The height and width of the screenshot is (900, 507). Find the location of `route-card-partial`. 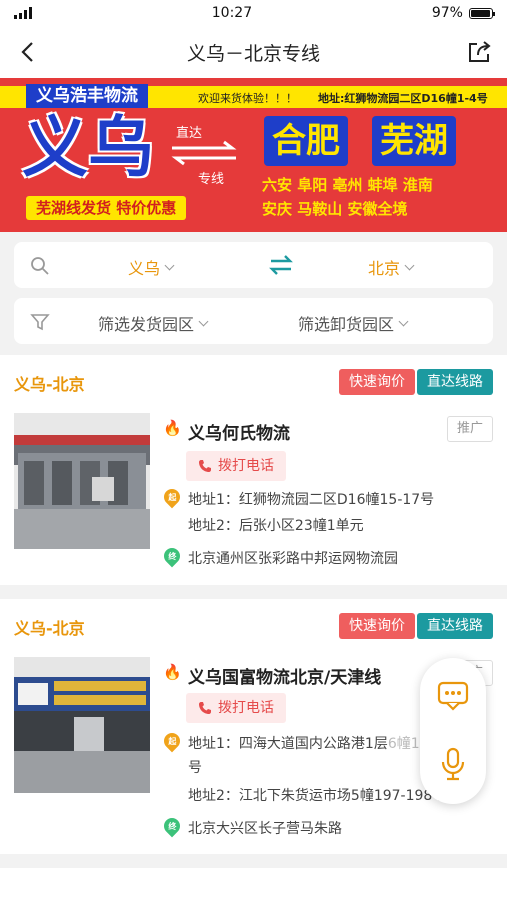

route-card-partial is located at coordinates (253, 884).